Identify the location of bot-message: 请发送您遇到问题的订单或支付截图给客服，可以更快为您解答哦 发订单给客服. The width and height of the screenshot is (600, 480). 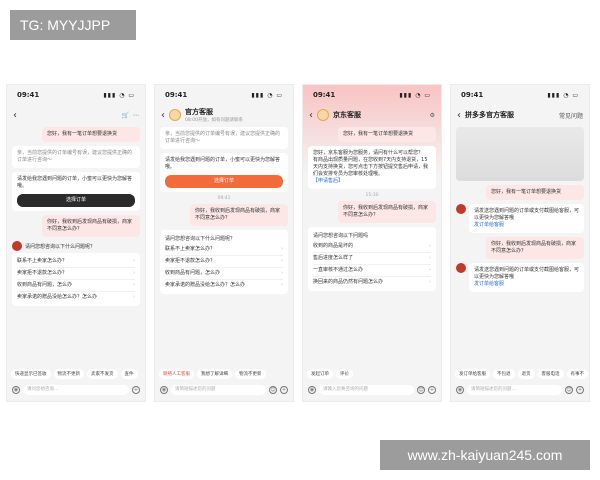
(526, 277).